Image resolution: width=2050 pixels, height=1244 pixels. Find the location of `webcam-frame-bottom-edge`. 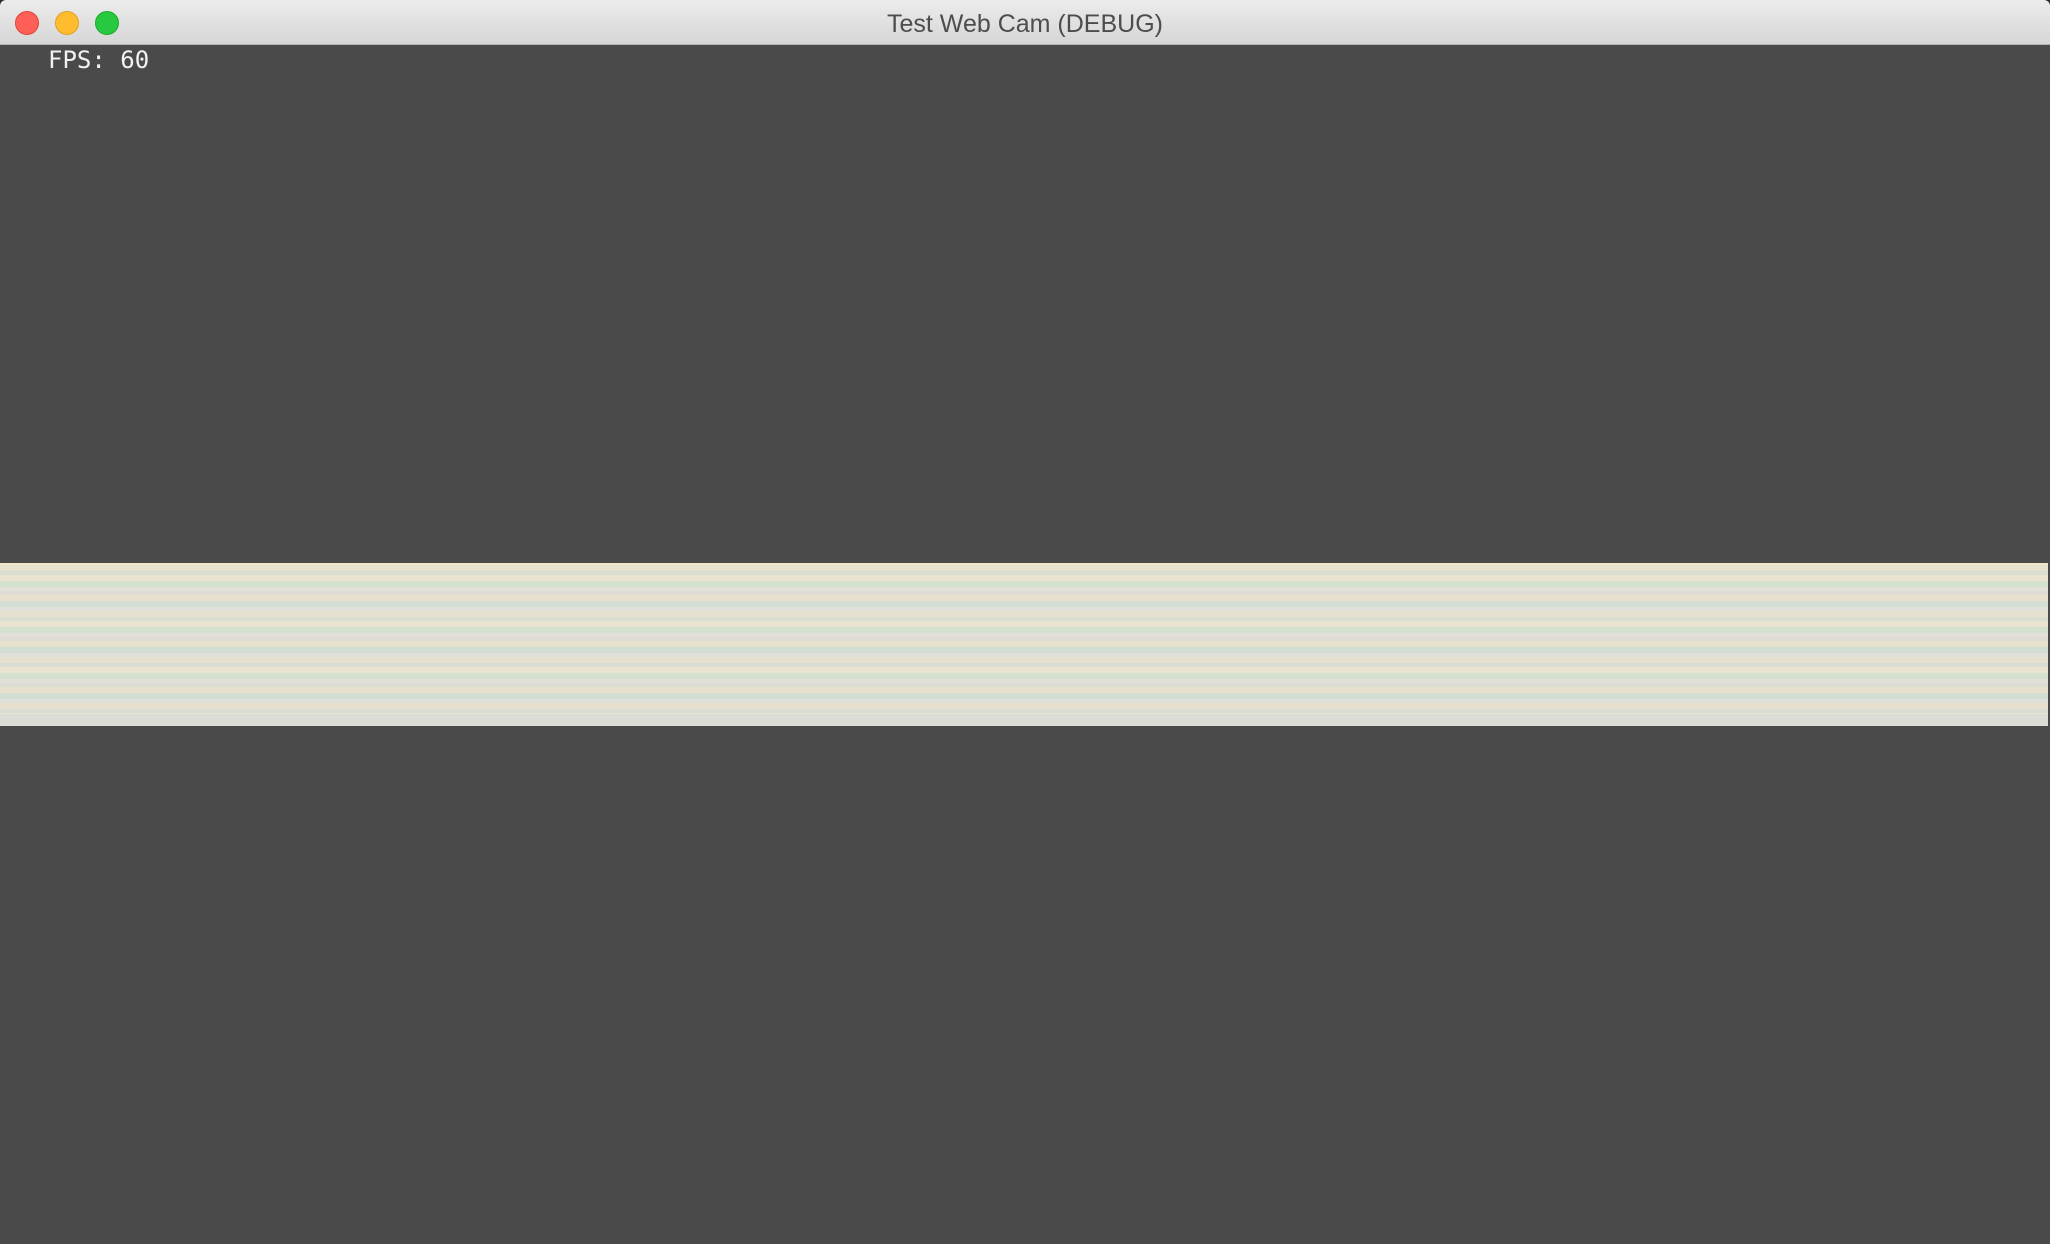

webcam-frame-bottom-edge is located at coordinates (1024, 720).